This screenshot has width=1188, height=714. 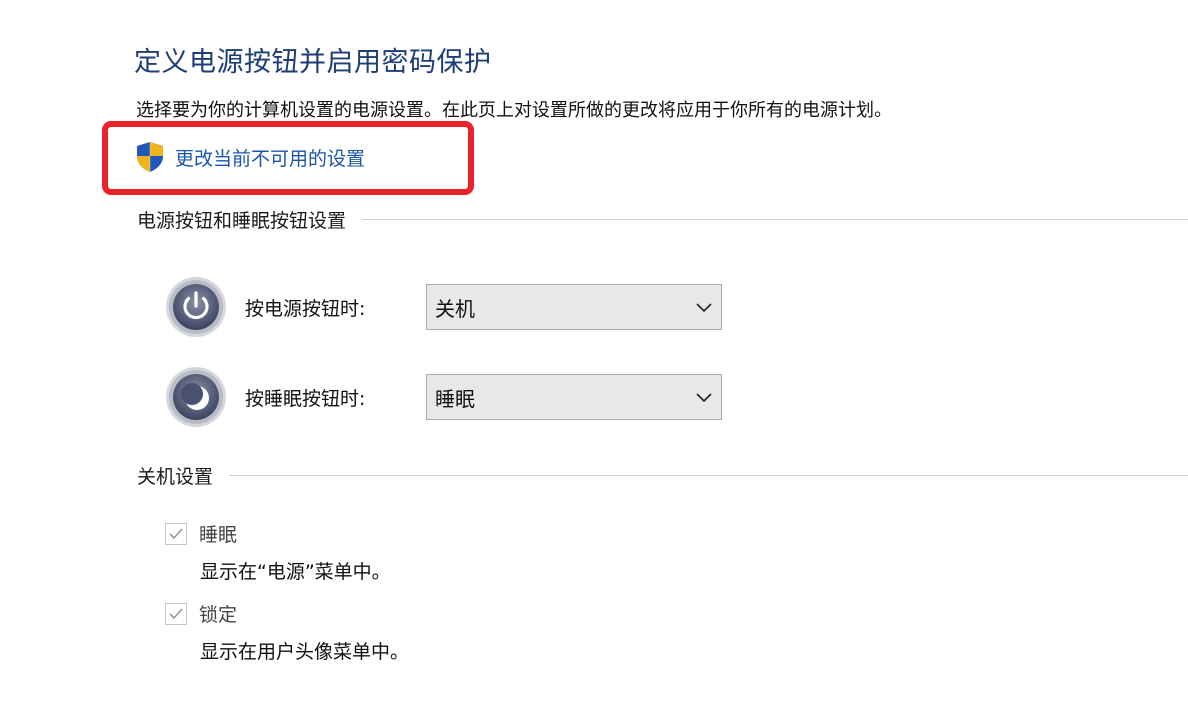 I want to click on sleep-icon, so click(x=196, y=397).